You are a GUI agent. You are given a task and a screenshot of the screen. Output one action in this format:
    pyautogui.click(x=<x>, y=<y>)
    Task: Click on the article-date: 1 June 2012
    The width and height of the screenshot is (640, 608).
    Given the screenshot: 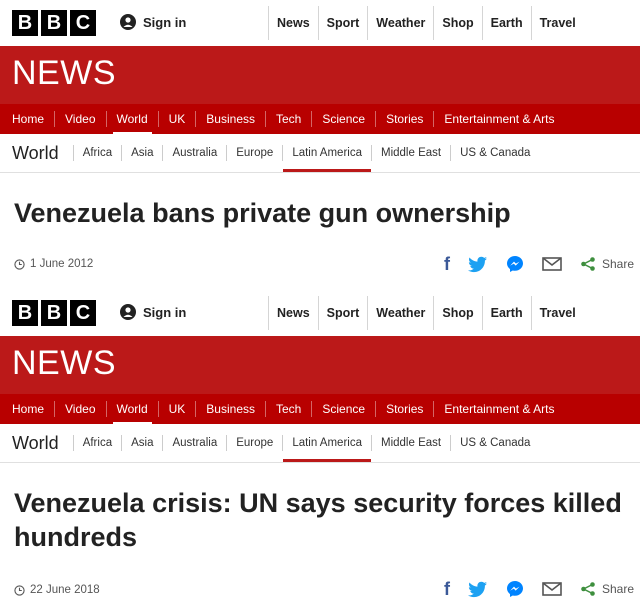 What is the action you would take?
    pyautogui.click(x=53, y=264)
    